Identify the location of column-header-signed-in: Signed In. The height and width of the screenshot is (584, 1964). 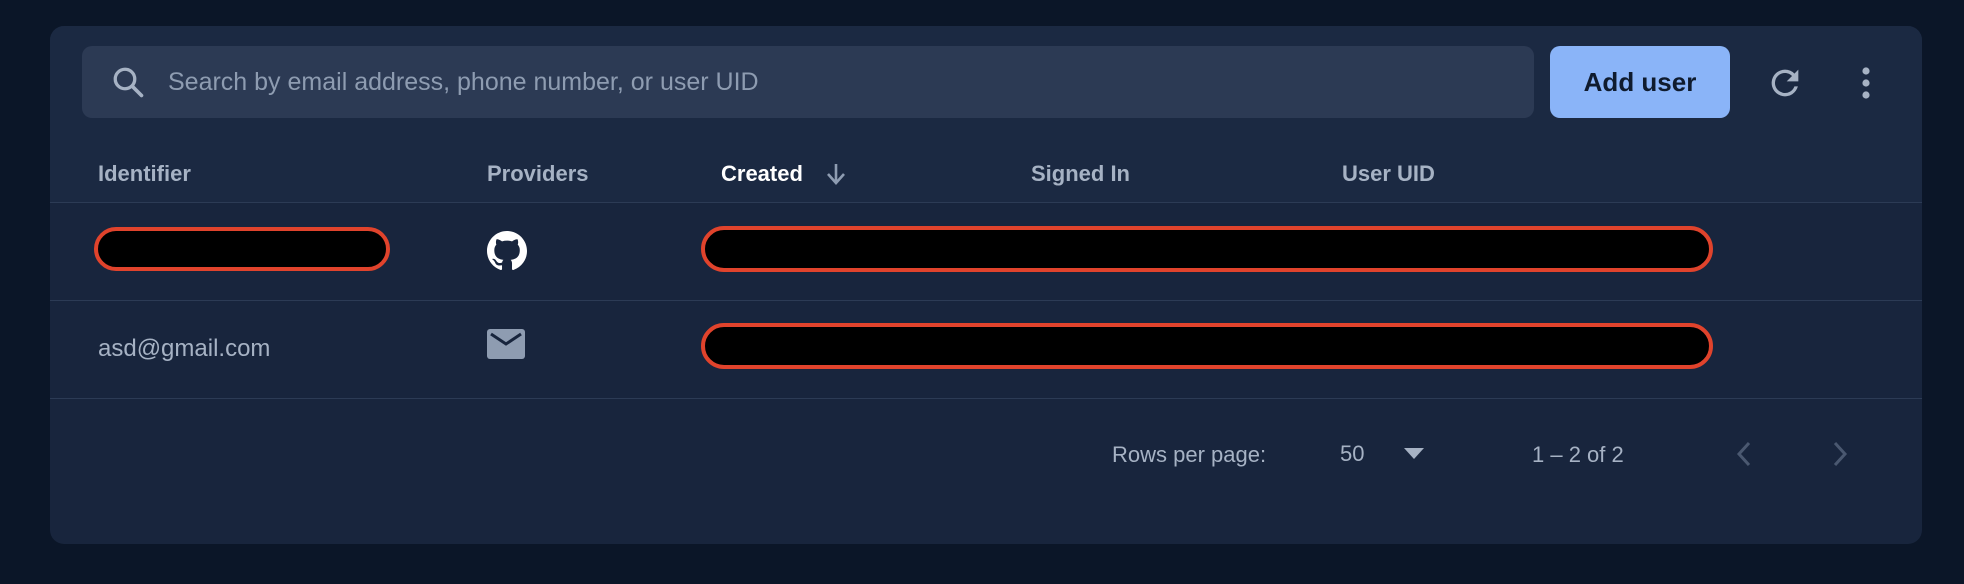
(1080, 174).